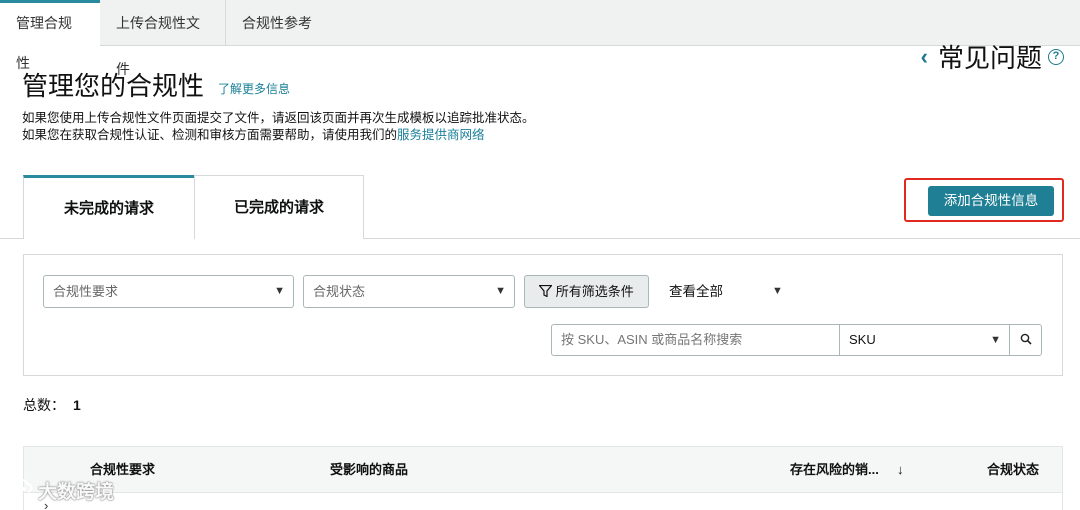 The width and height of the screenshot is (1080, 510). I want to click on page-title: 管理您的合规性, so click(113, 86).